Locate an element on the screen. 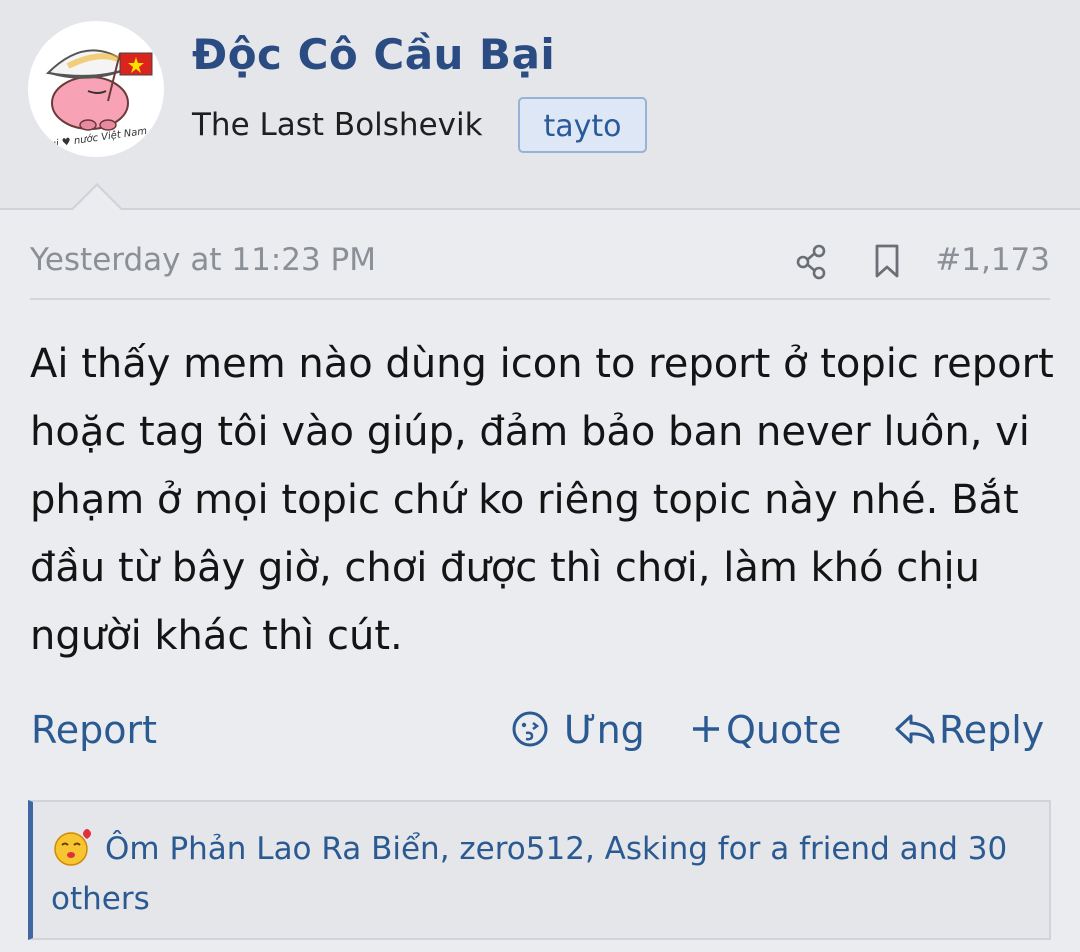 This screenshot has height=952, width=1080. report-link: Report is located at coordinates (94, 730).